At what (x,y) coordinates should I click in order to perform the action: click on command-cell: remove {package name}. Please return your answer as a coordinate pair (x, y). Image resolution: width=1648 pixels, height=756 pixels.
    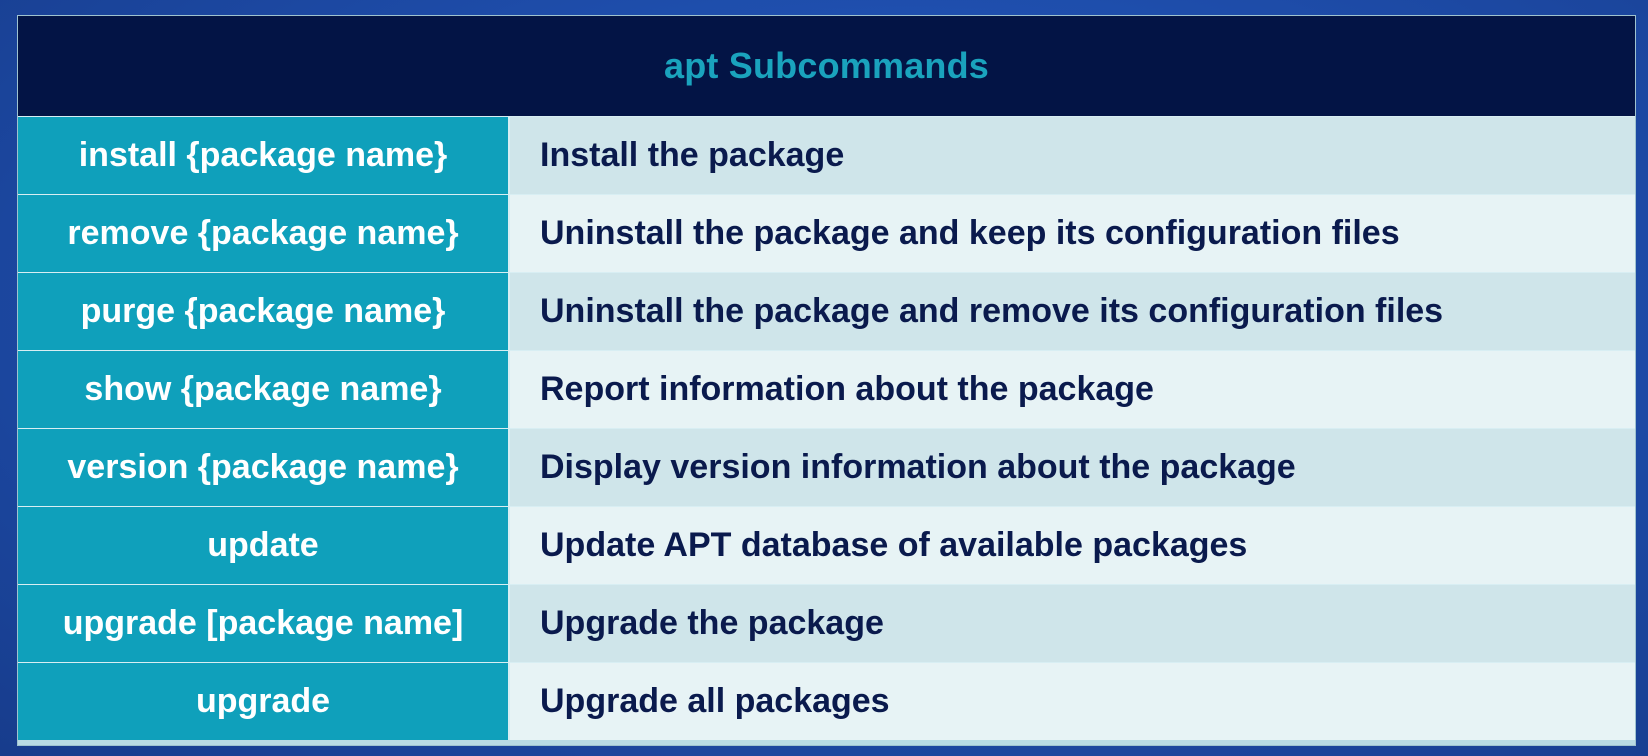
    Looking at the image, I should click on (264, 233).